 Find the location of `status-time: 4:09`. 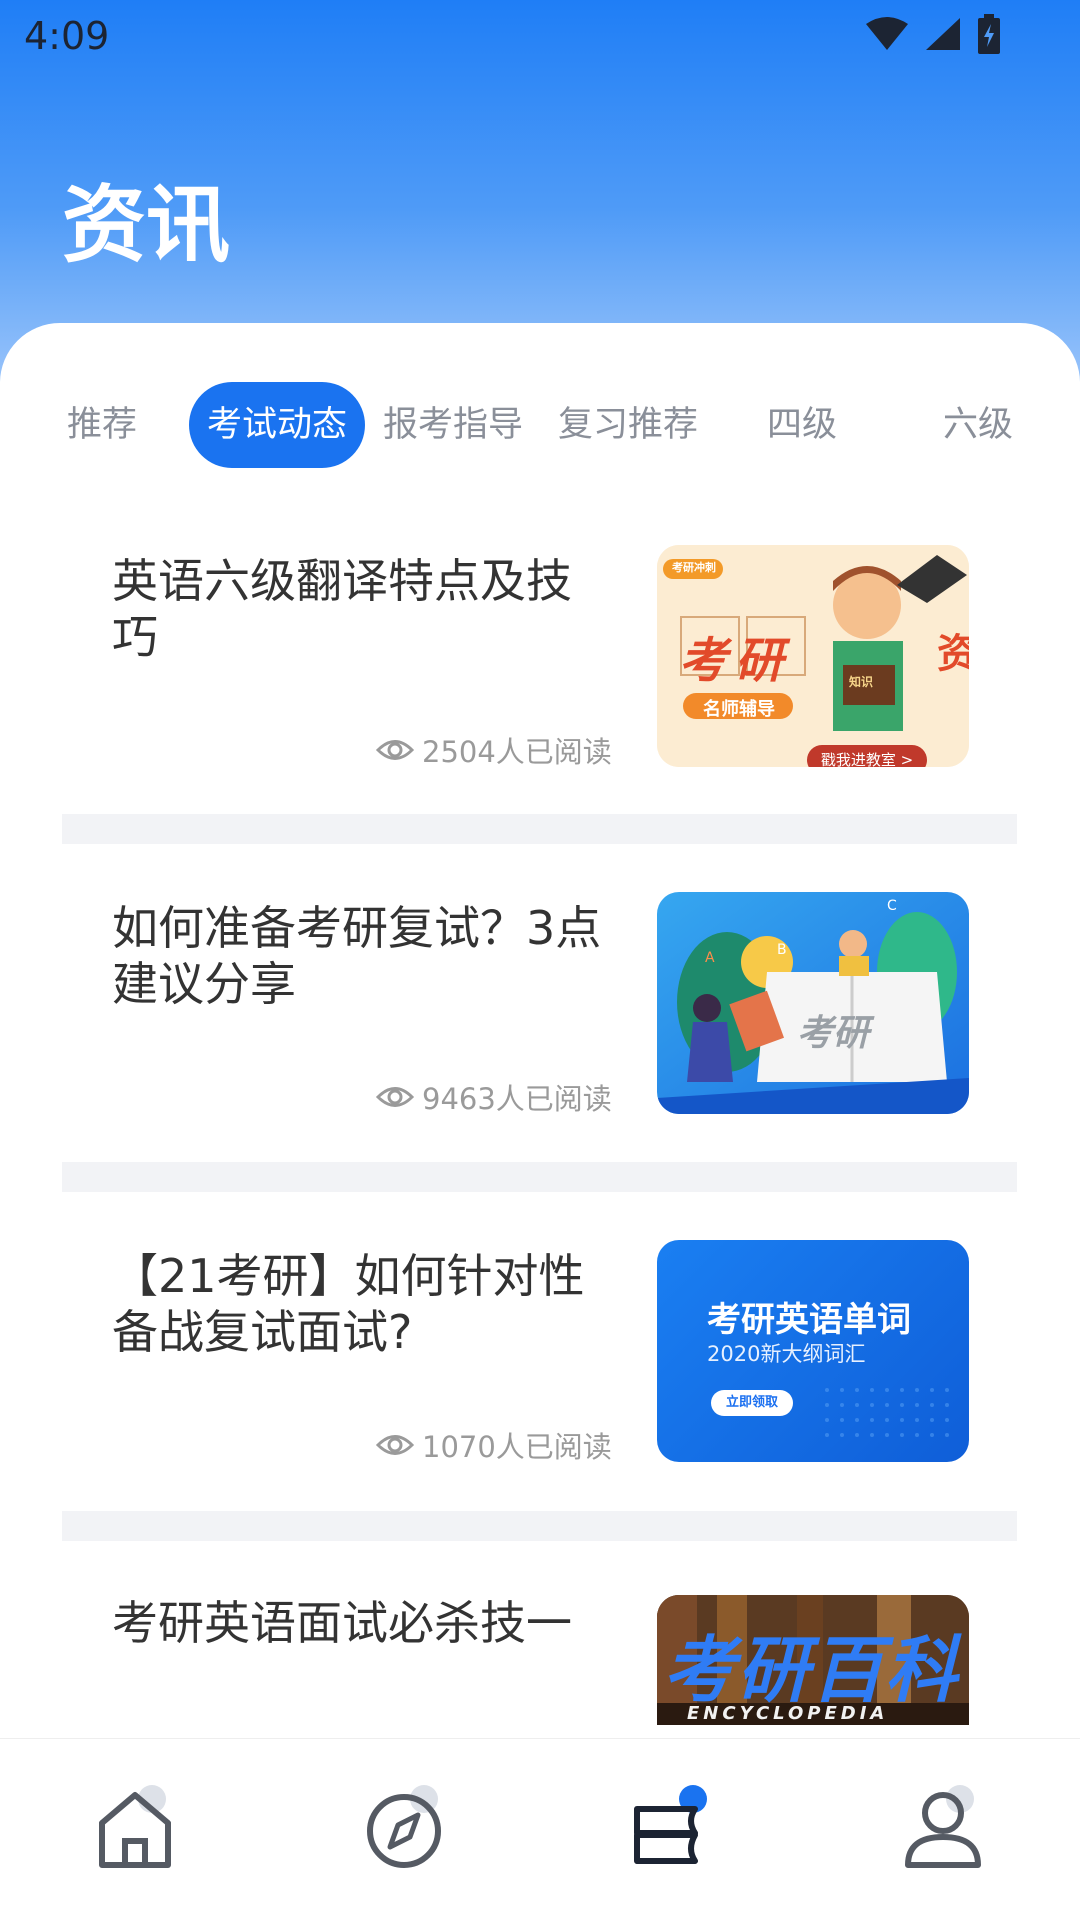

status-time: 4:09 is located at coordinates (67, 36).